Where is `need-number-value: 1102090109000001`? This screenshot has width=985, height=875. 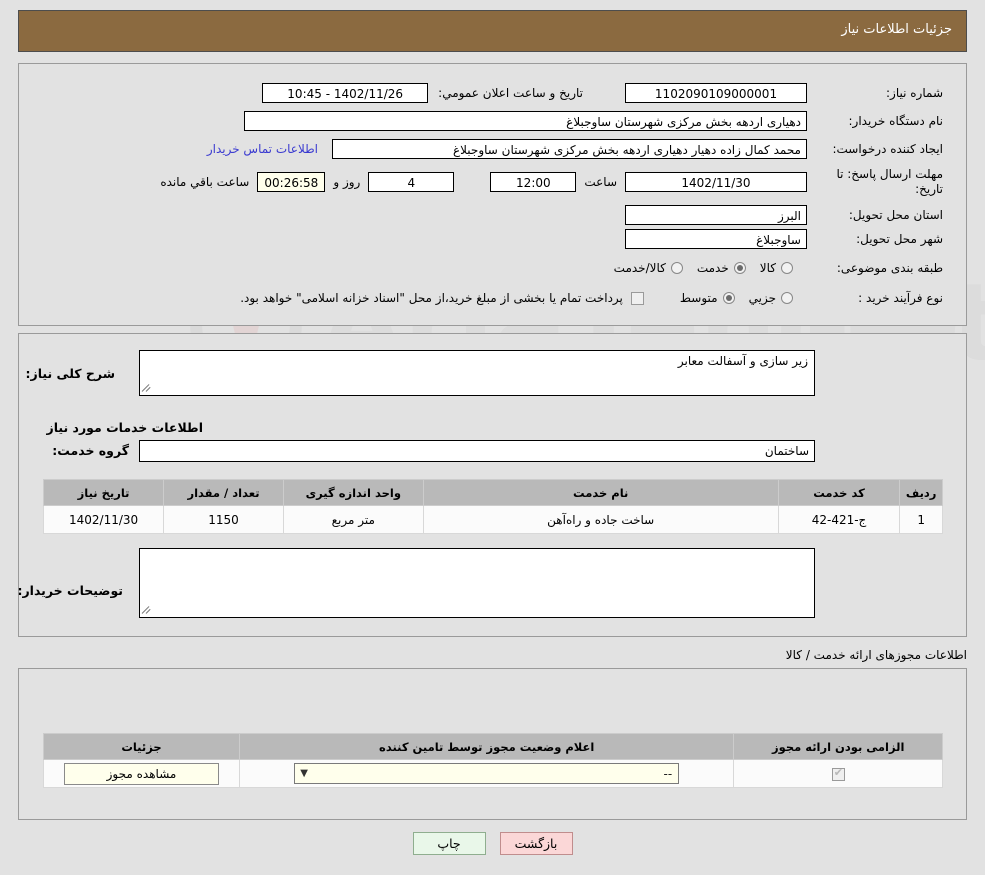 need-number-value: 1102090109000001 is located at coordinates (716, 93).